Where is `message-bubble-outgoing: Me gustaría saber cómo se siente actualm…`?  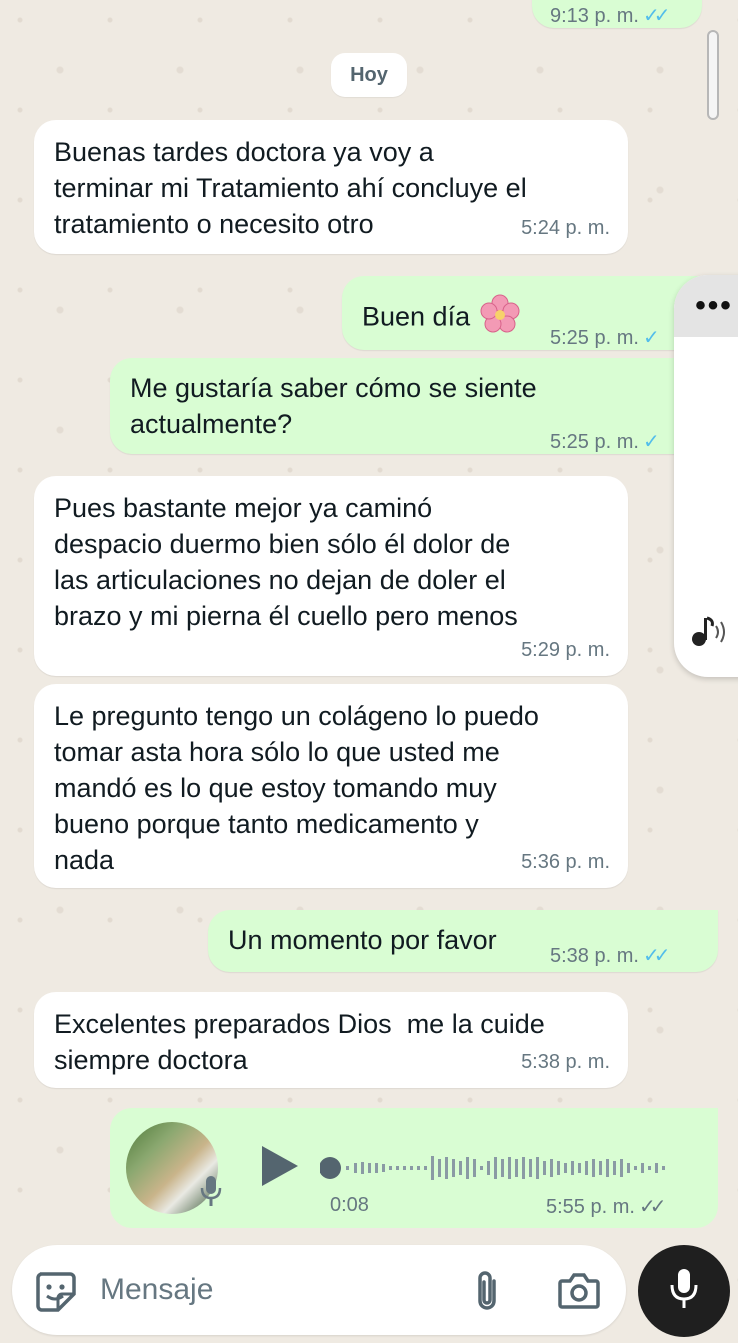
message-bubble-outgoing: Me gustaría saber cómo se siente actualm… is located at coordinates (414, 406).